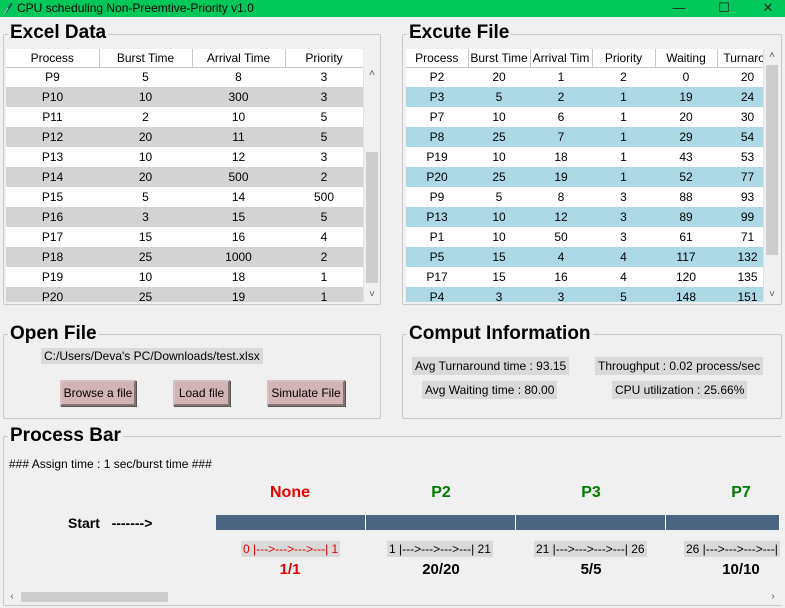  Describe the element at coordinates (98, 393) in the screenshot. I see `browse-file-button: Browse a file` at that location.